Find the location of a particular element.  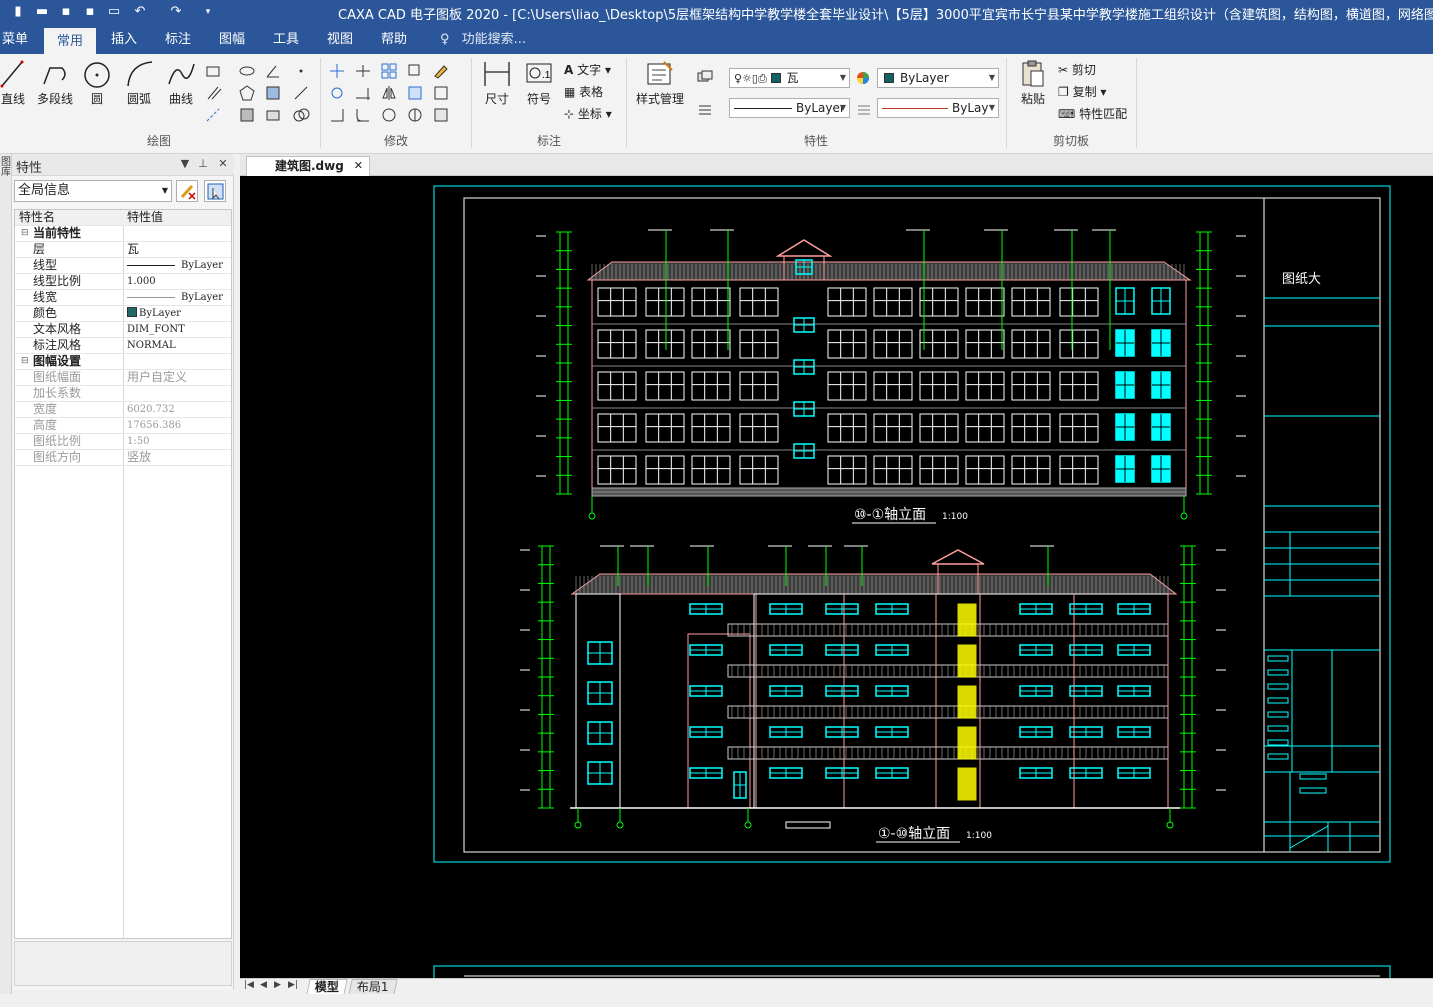

rotate-icon is located at coordinates (337, 93).